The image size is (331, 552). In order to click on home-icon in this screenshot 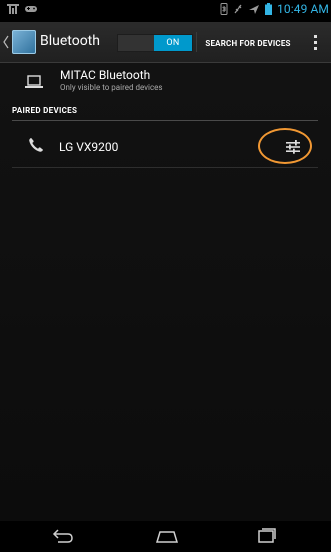, I will do `click(167, 538)`.